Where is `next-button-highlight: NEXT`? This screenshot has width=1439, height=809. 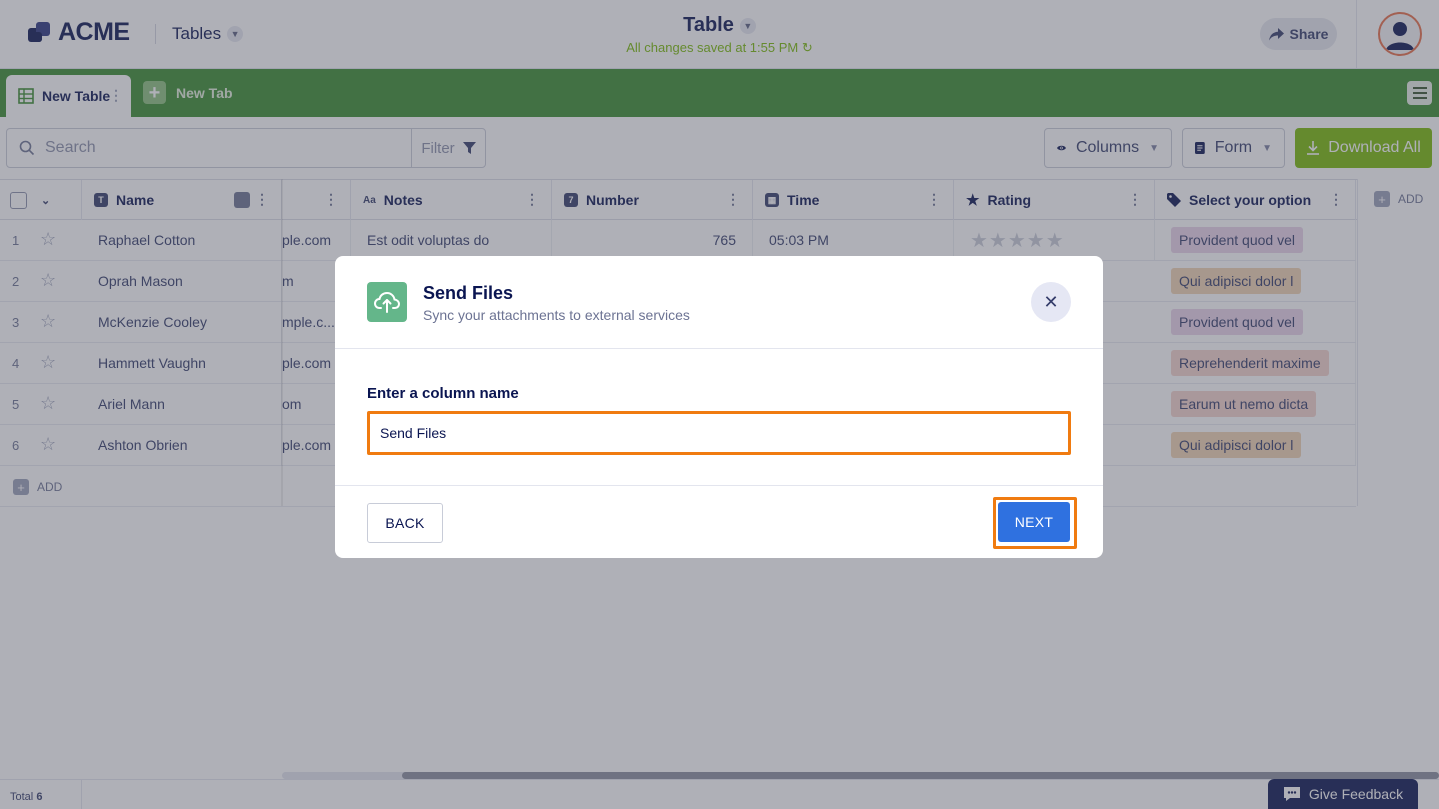 next-button-highlight: NEXT is located at coordinates (1035, 523).